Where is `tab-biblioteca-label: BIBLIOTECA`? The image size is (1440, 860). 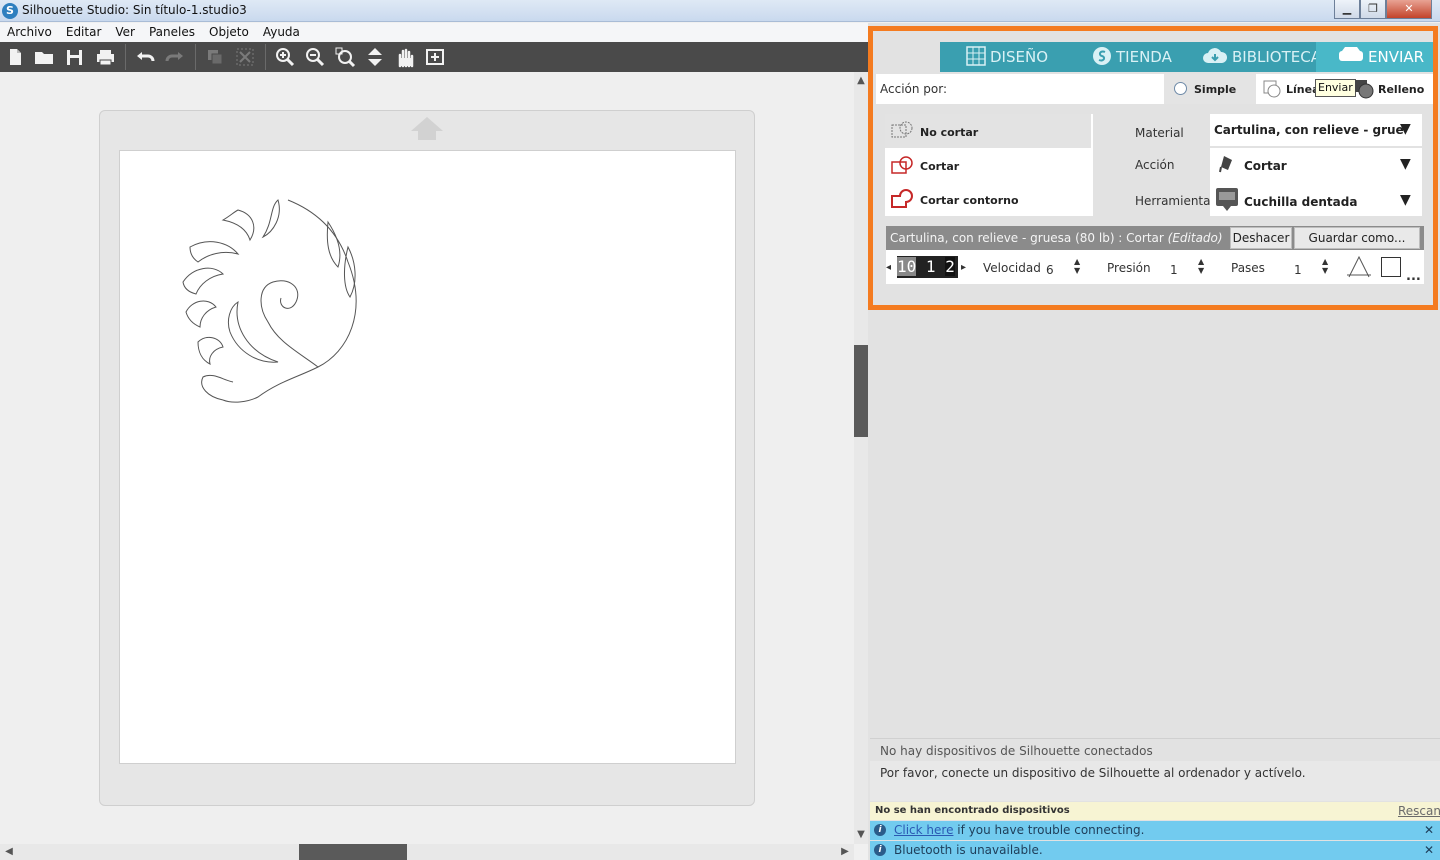
tab-biblioteca-label: BIBLIOTECA is located at coordinates (1276, 57).